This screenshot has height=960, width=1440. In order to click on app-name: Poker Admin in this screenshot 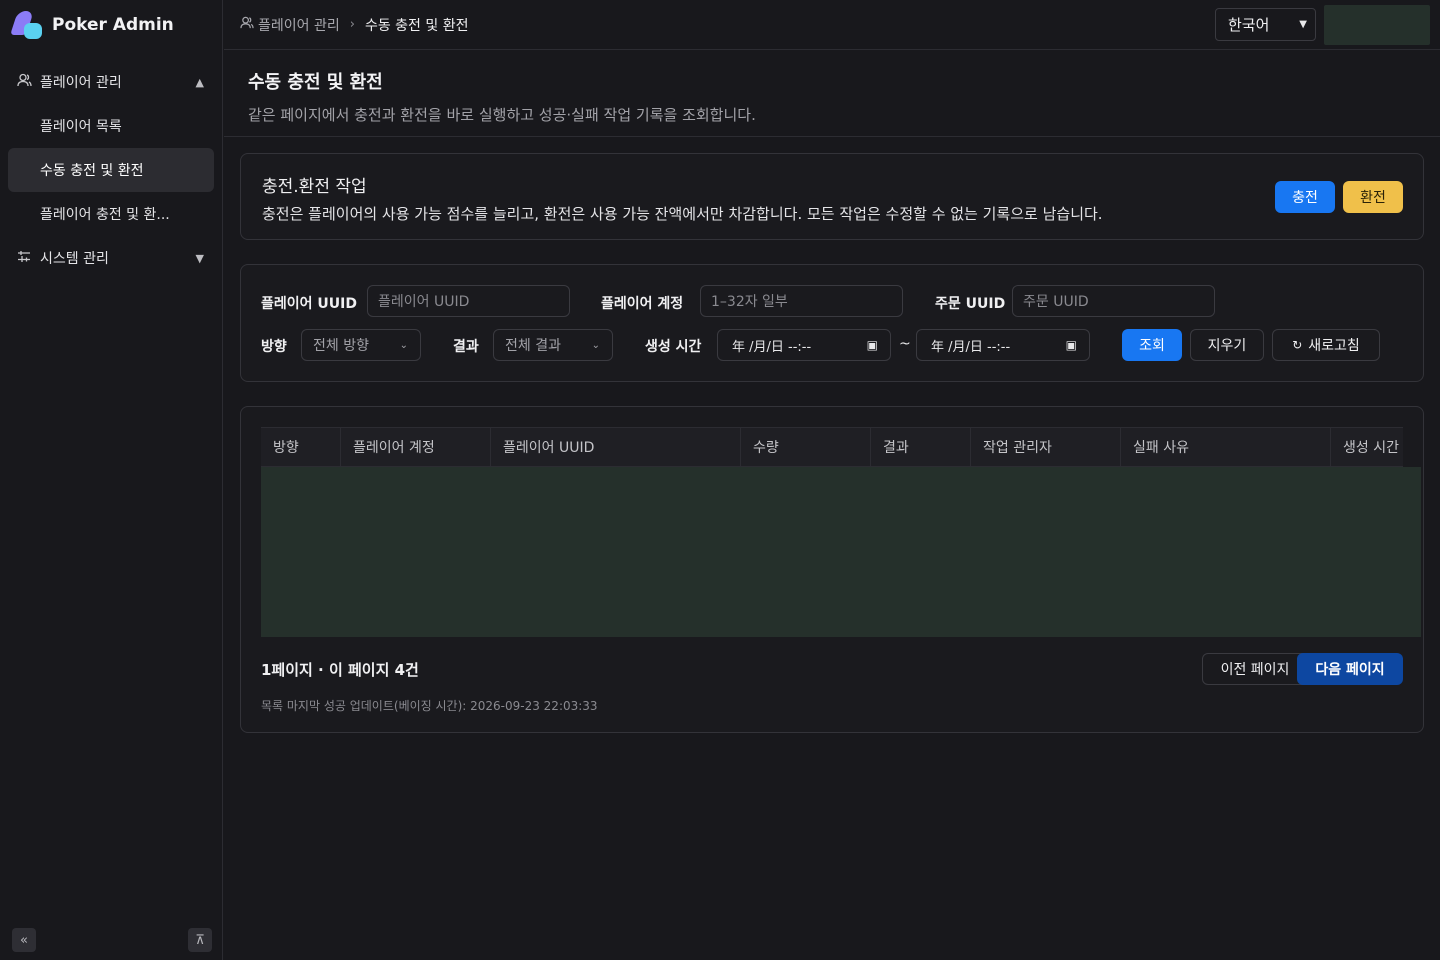, I will do `click(113, 25)`.